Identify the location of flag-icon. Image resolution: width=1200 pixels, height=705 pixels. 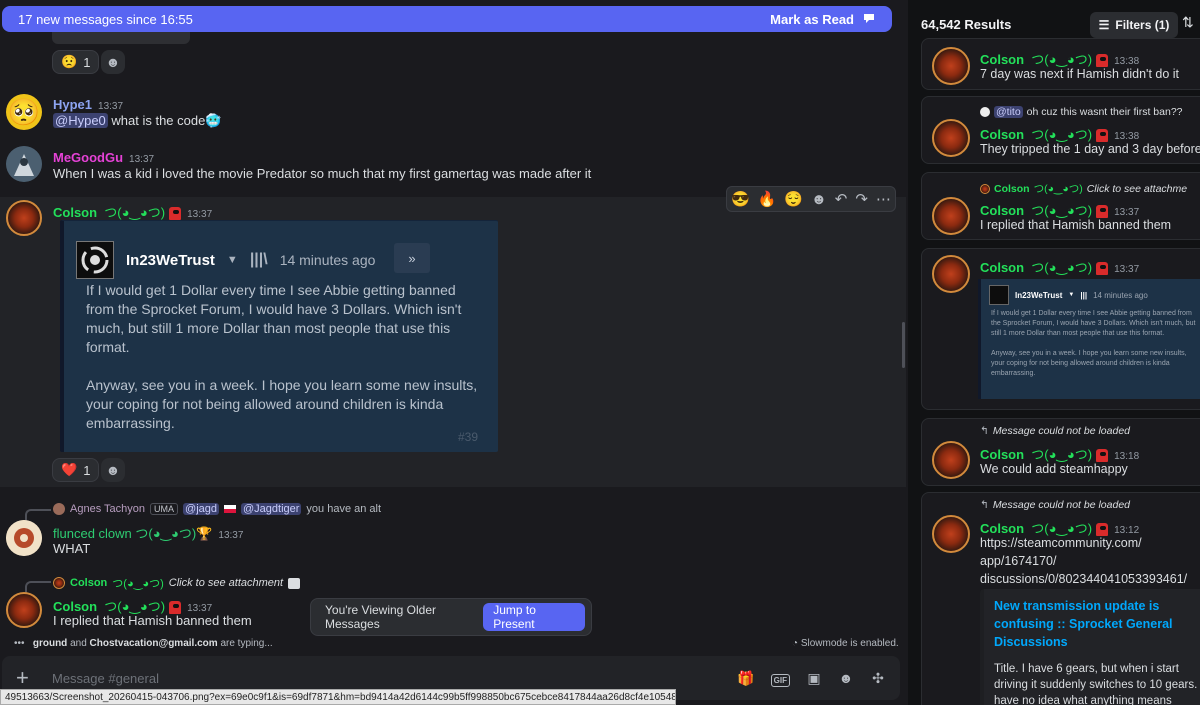
(230, 509).